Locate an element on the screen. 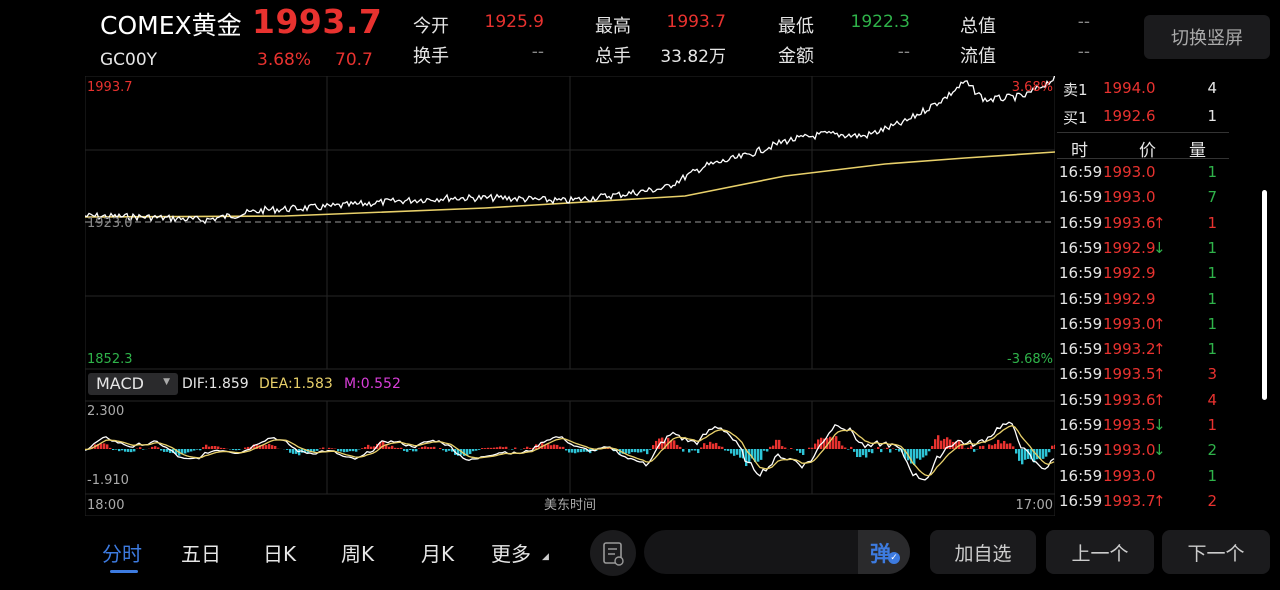 The height and width of the screenshot is (590, 1280). tab-0: 分时 is located at coordinates (122, 552).